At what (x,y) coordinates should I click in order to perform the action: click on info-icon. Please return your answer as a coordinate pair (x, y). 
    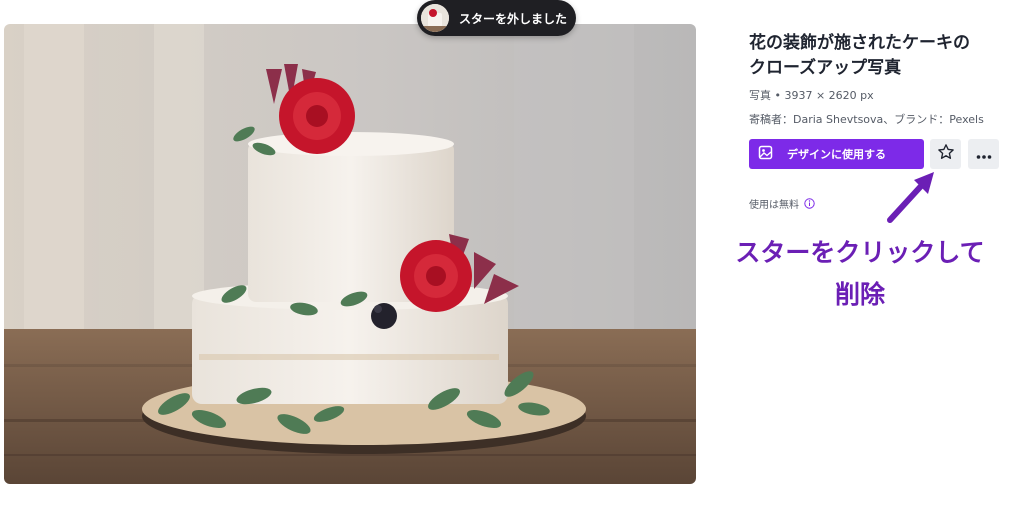
    Looking at the image, I should click on (809, 203).